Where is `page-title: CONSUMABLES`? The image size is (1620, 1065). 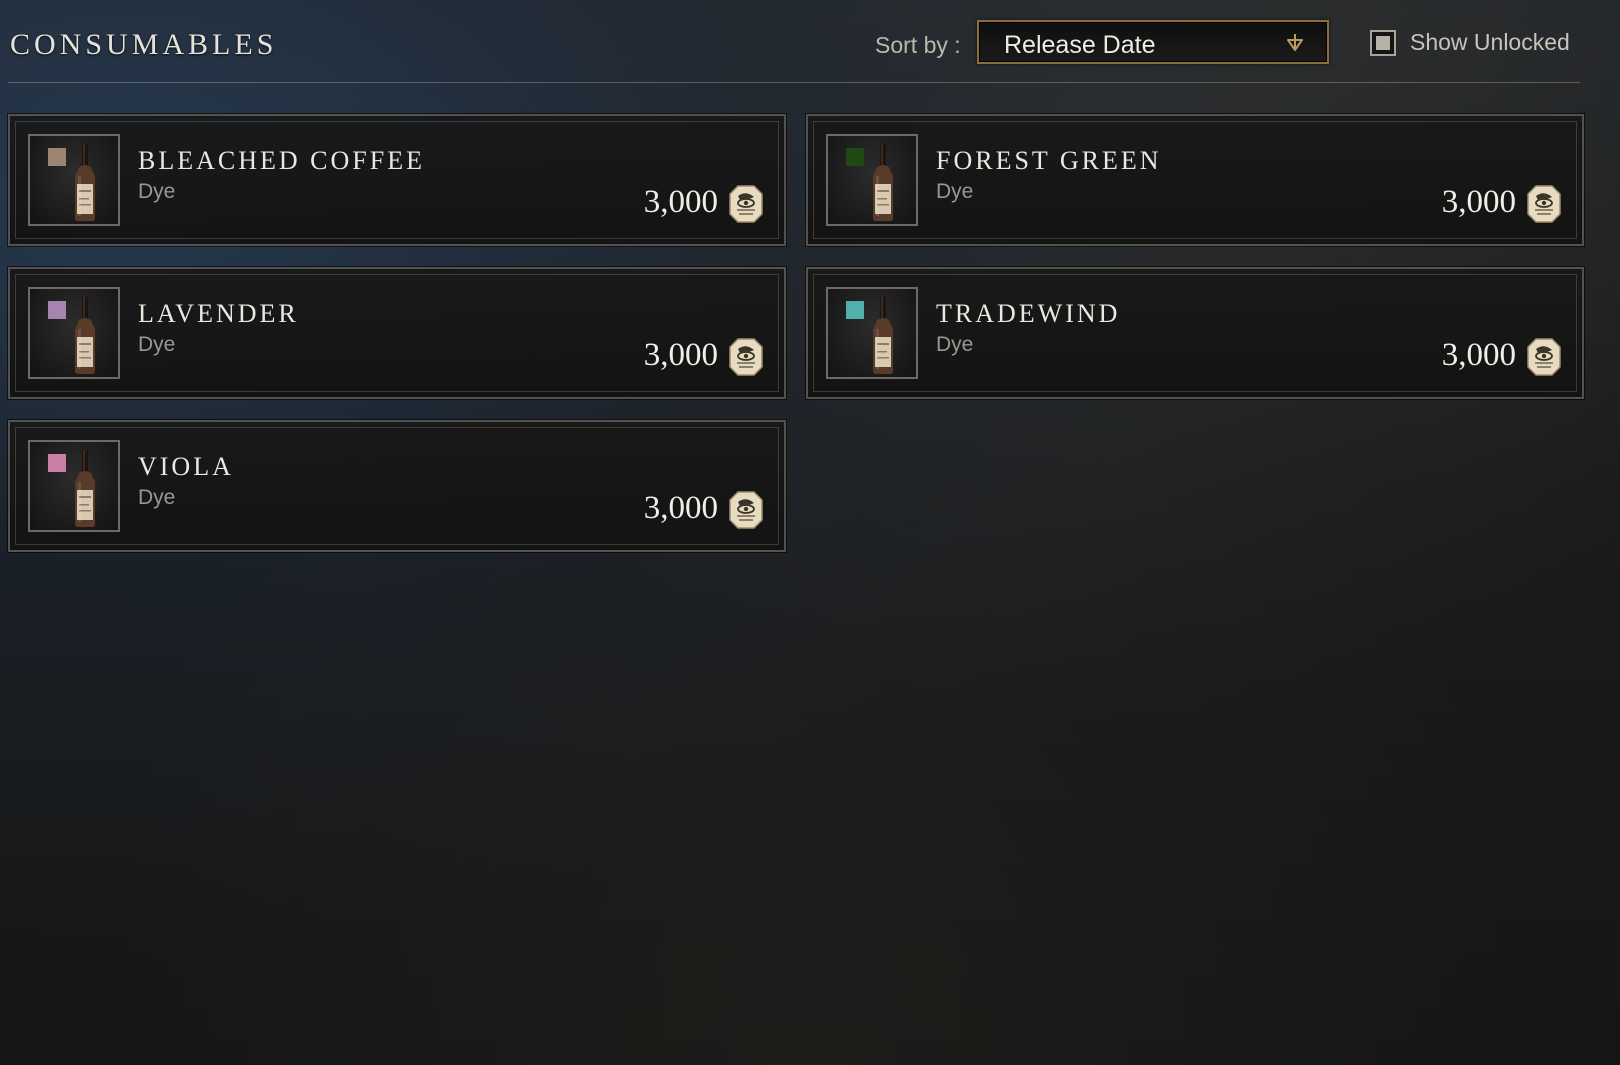
page-title: CONSUMABLES is located at coordinates (144, 44).